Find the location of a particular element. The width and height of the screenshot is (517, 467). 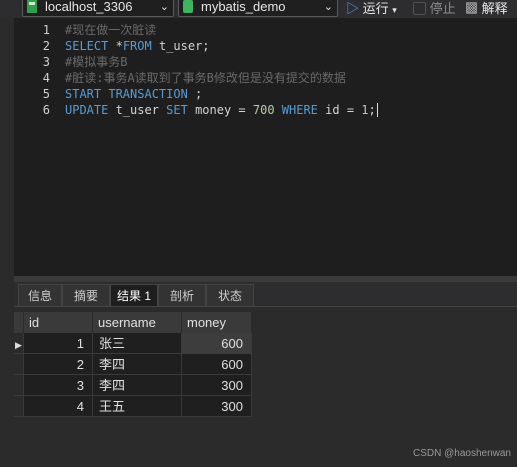

tab-status: 状态 is located at coordinates (230, 295).